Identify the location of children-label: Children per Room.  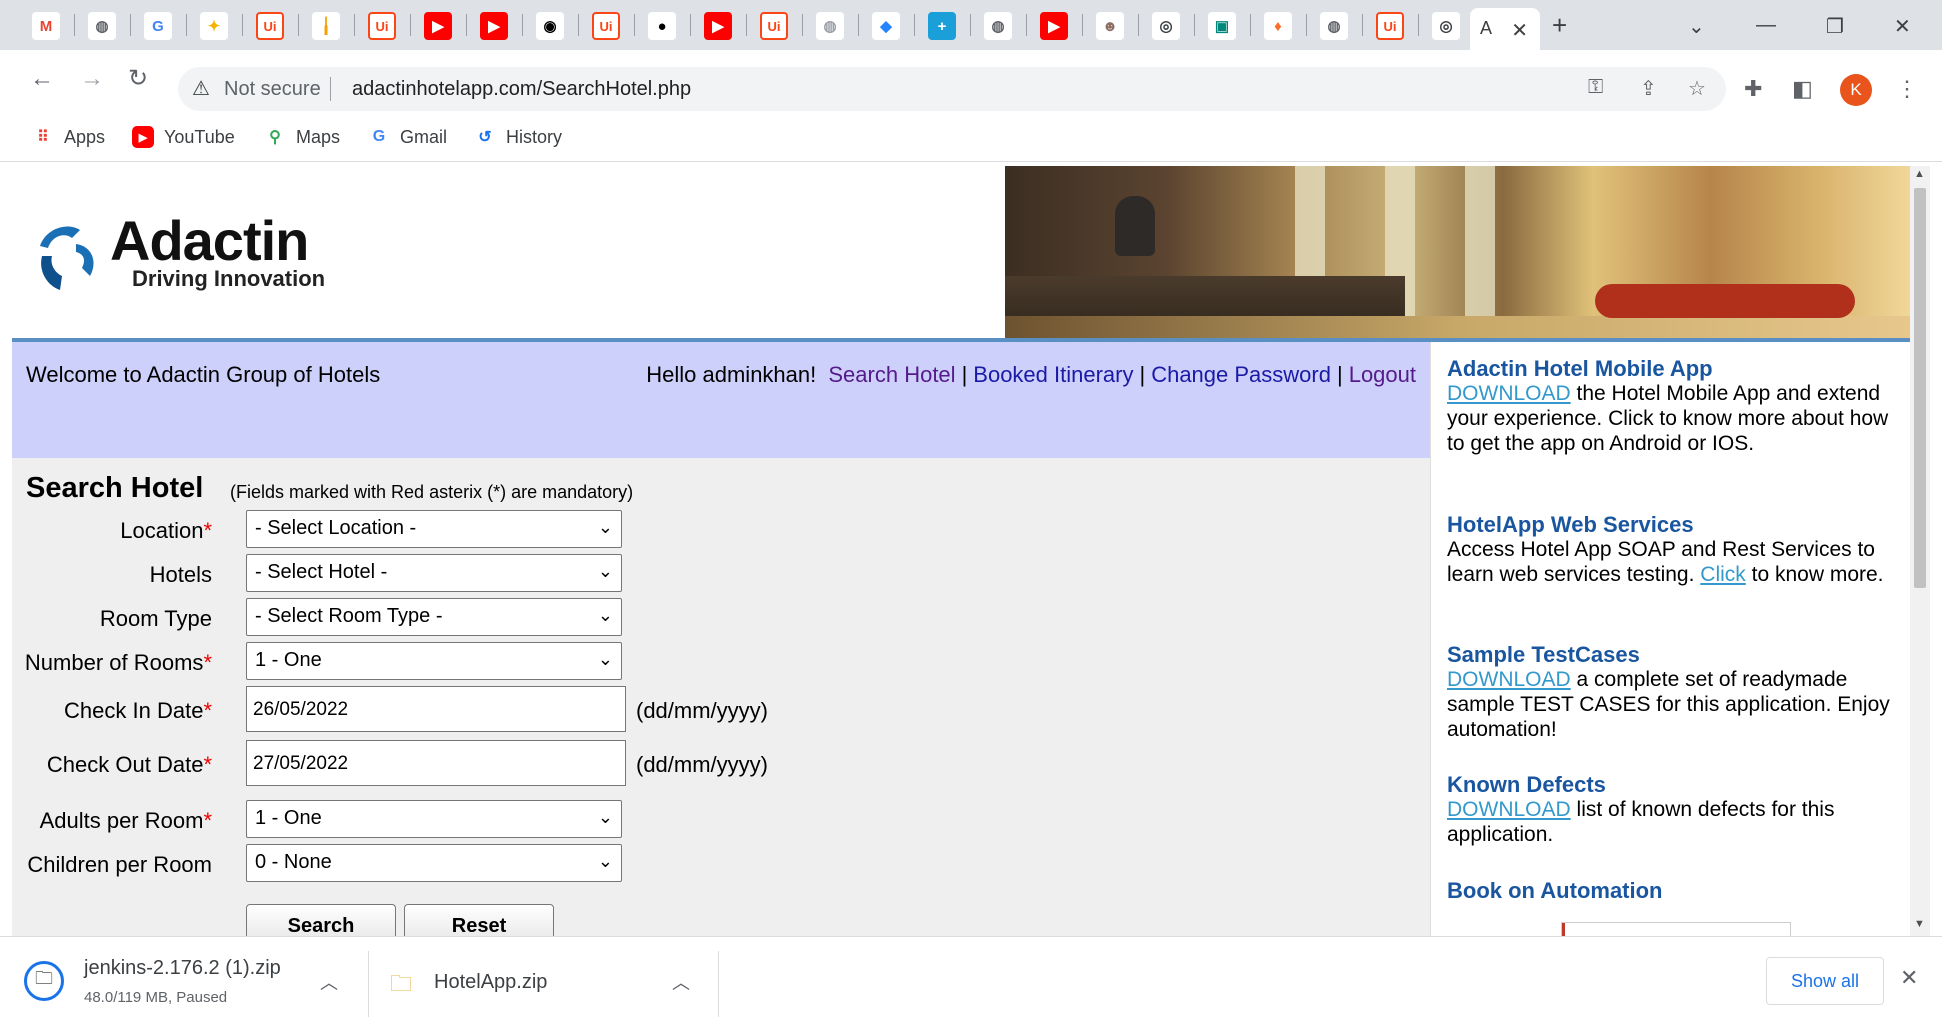
(119, 864).